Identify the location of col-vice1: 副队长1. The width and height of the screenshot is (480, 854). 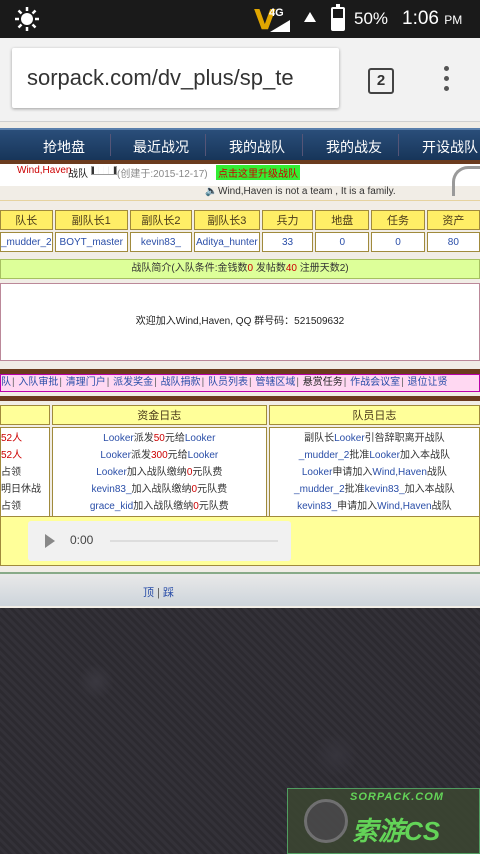
(91, 220).